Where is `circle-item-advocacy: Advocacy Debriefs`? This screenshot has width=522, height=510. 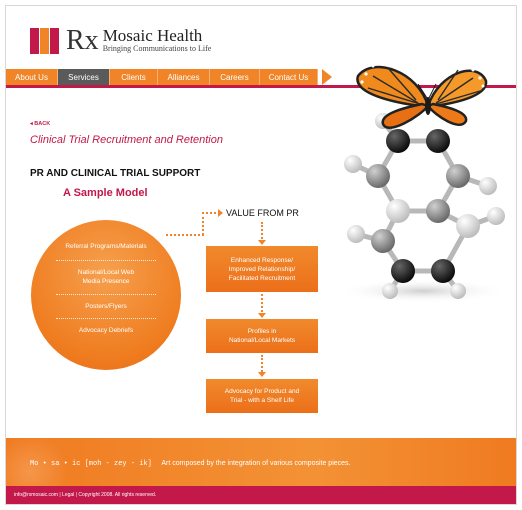 circle-item-advocacy: Advocacy Debriefs is located at coordinates (106, 330).